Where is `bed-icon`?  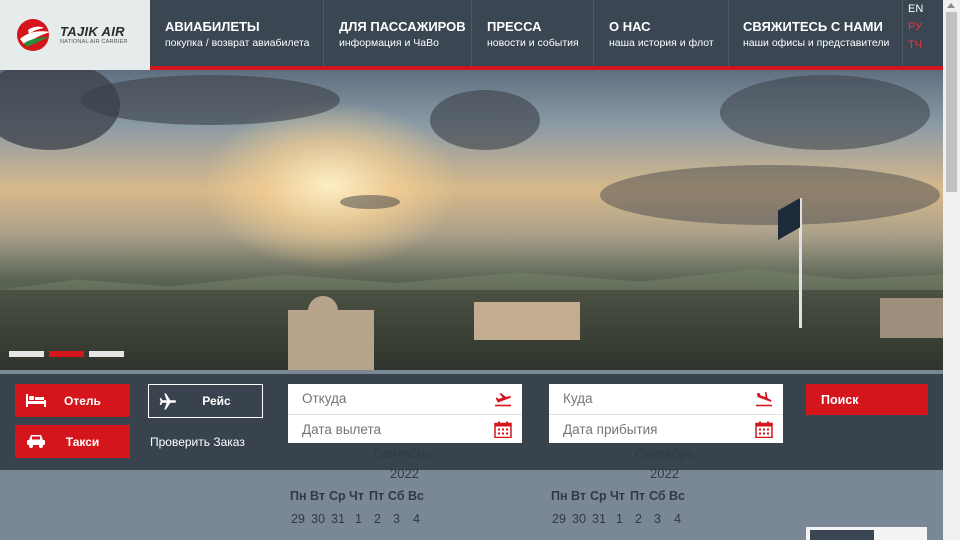 bed-icon is located at coordinates (36, 400).